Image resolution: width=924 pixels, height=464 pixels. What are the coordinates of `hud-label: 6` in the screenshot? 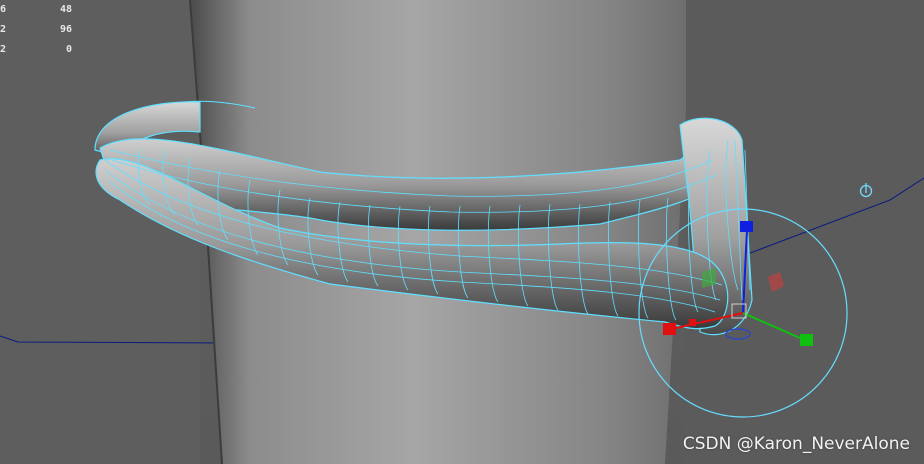 It's located at (3, 9).